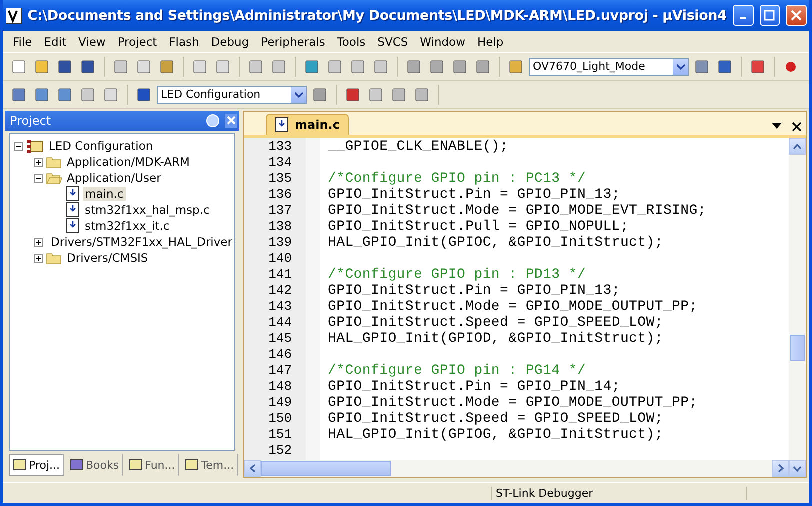 The height and width of the screenshot is (506, 812). I want to click on close-button, so click(796, 15).